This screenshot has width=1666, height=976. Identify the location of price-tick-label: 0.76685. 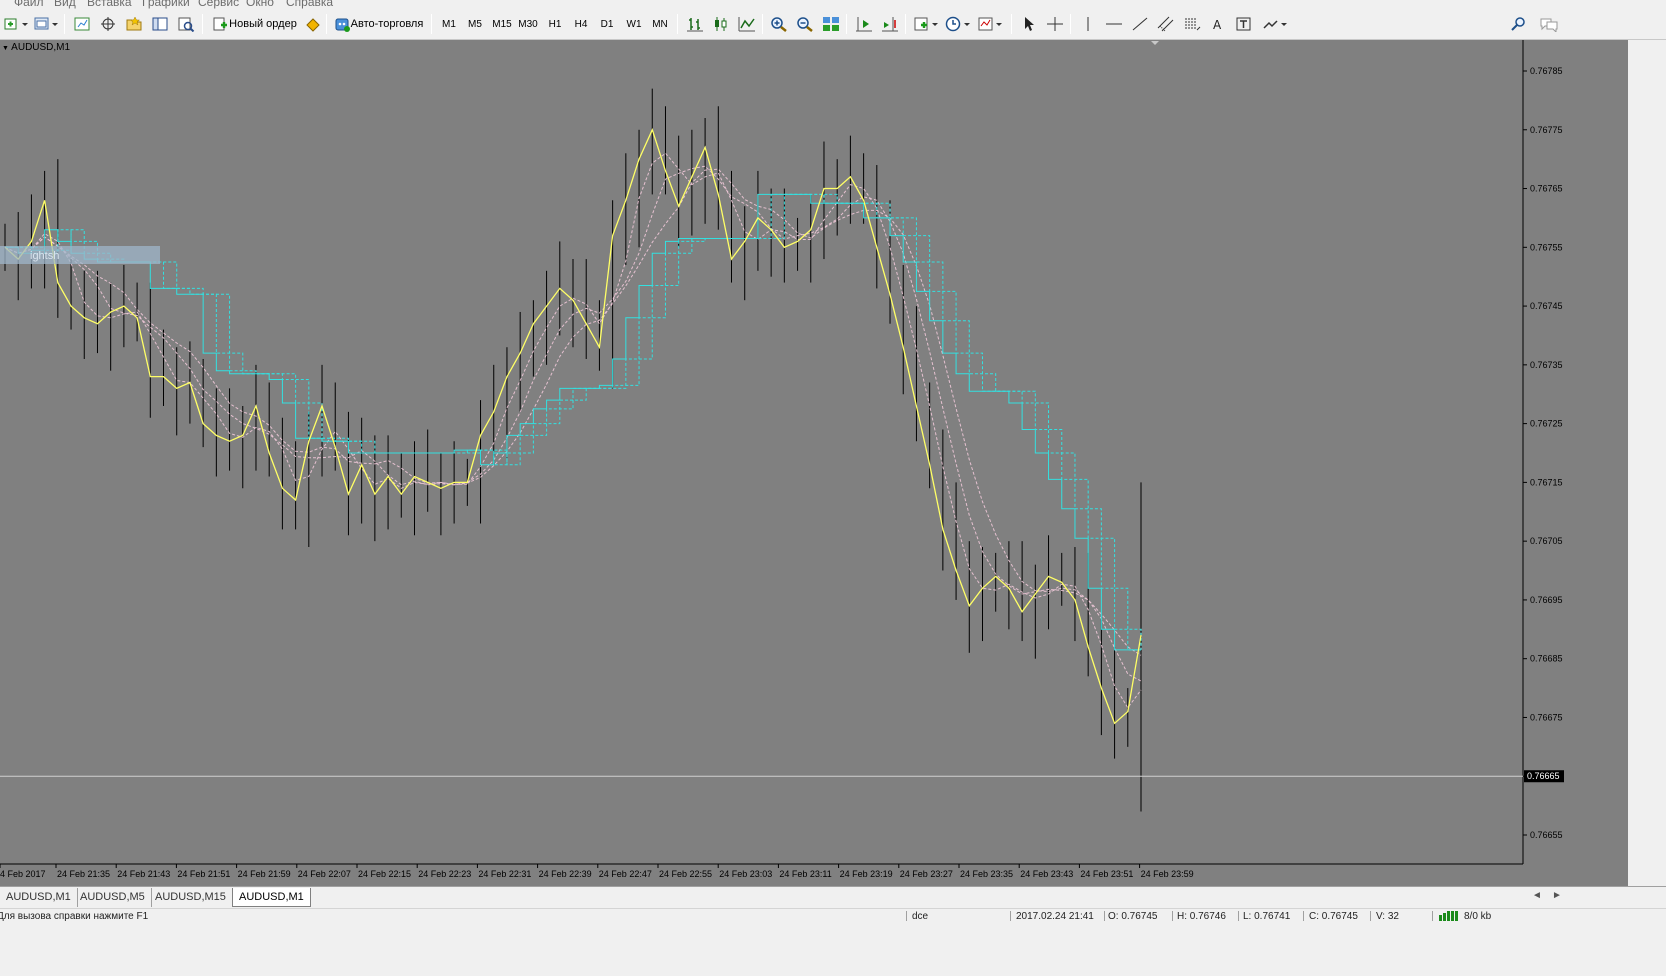
(1546, 659).